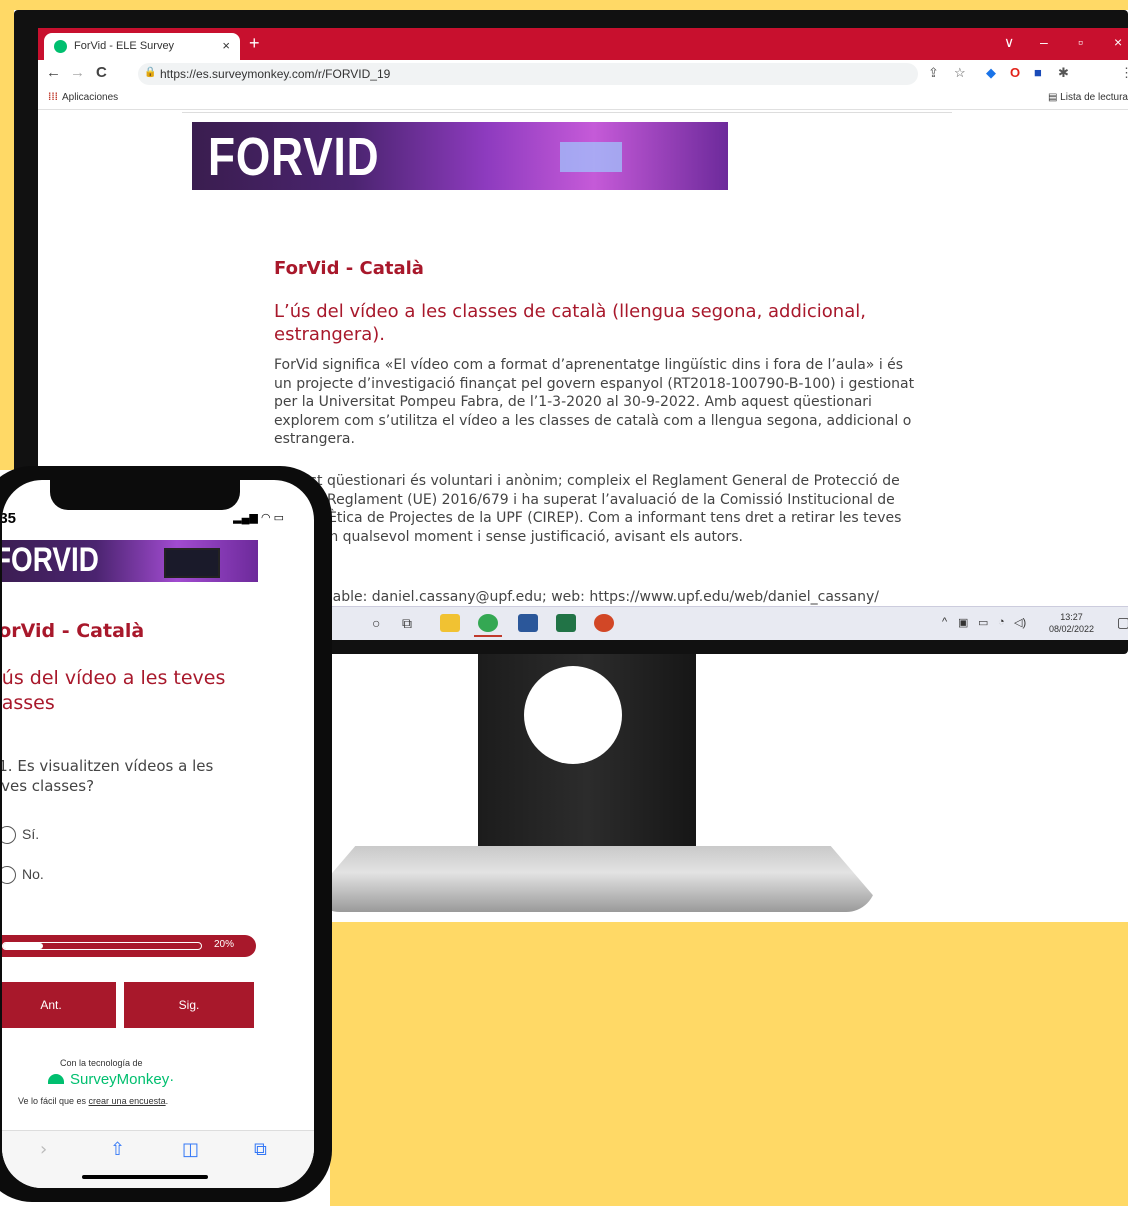 The width and height of the screenshot is (1128, 1206). Describe the element at coordinates (963, 622) in the screenshot. I see `meet-now-icon: ▣` at that location.